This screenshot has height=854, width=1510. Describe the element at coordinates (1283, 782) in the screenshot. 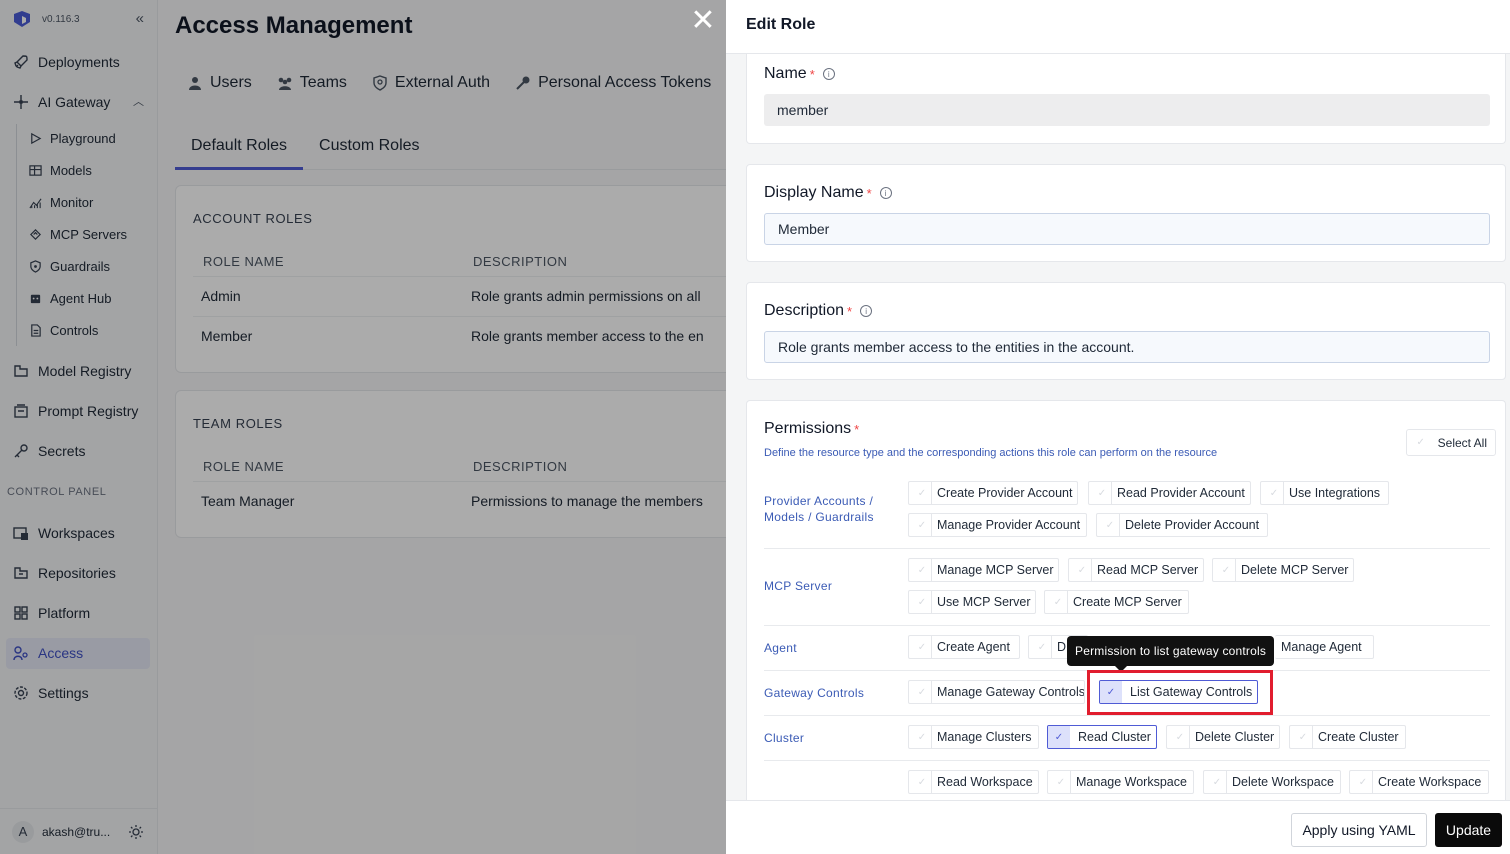

I see `perm-label: Delete Workspace` at that location.